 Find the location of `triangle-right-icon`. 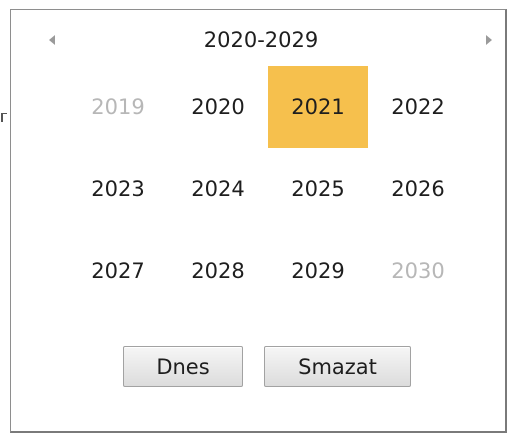

triangle-right-icon is located at coordinates (489, 40).